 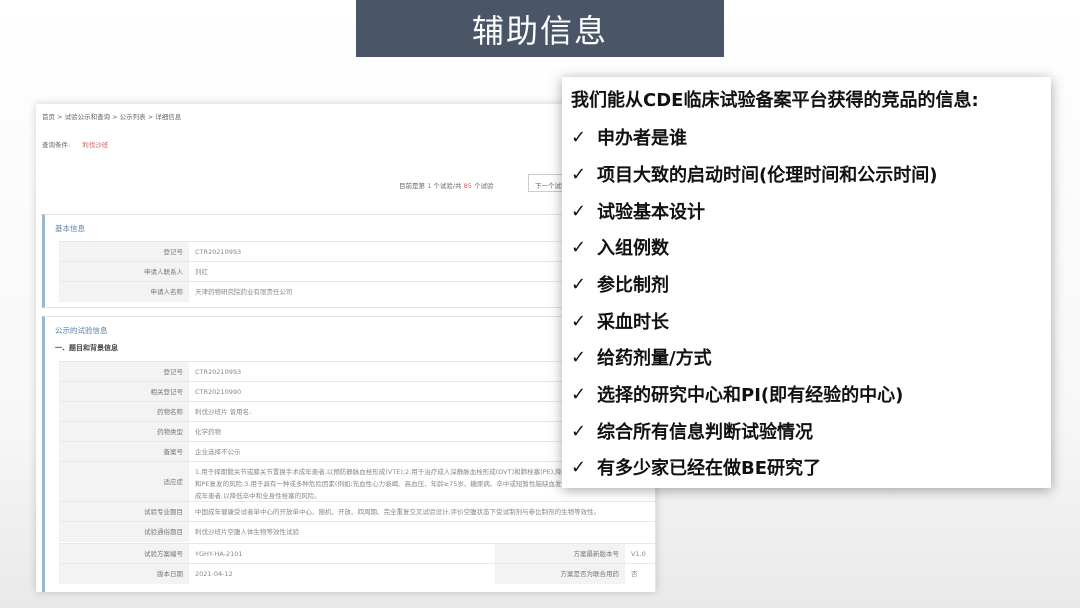 I want to click on pager-current: 1, so click(x=429, y=186).